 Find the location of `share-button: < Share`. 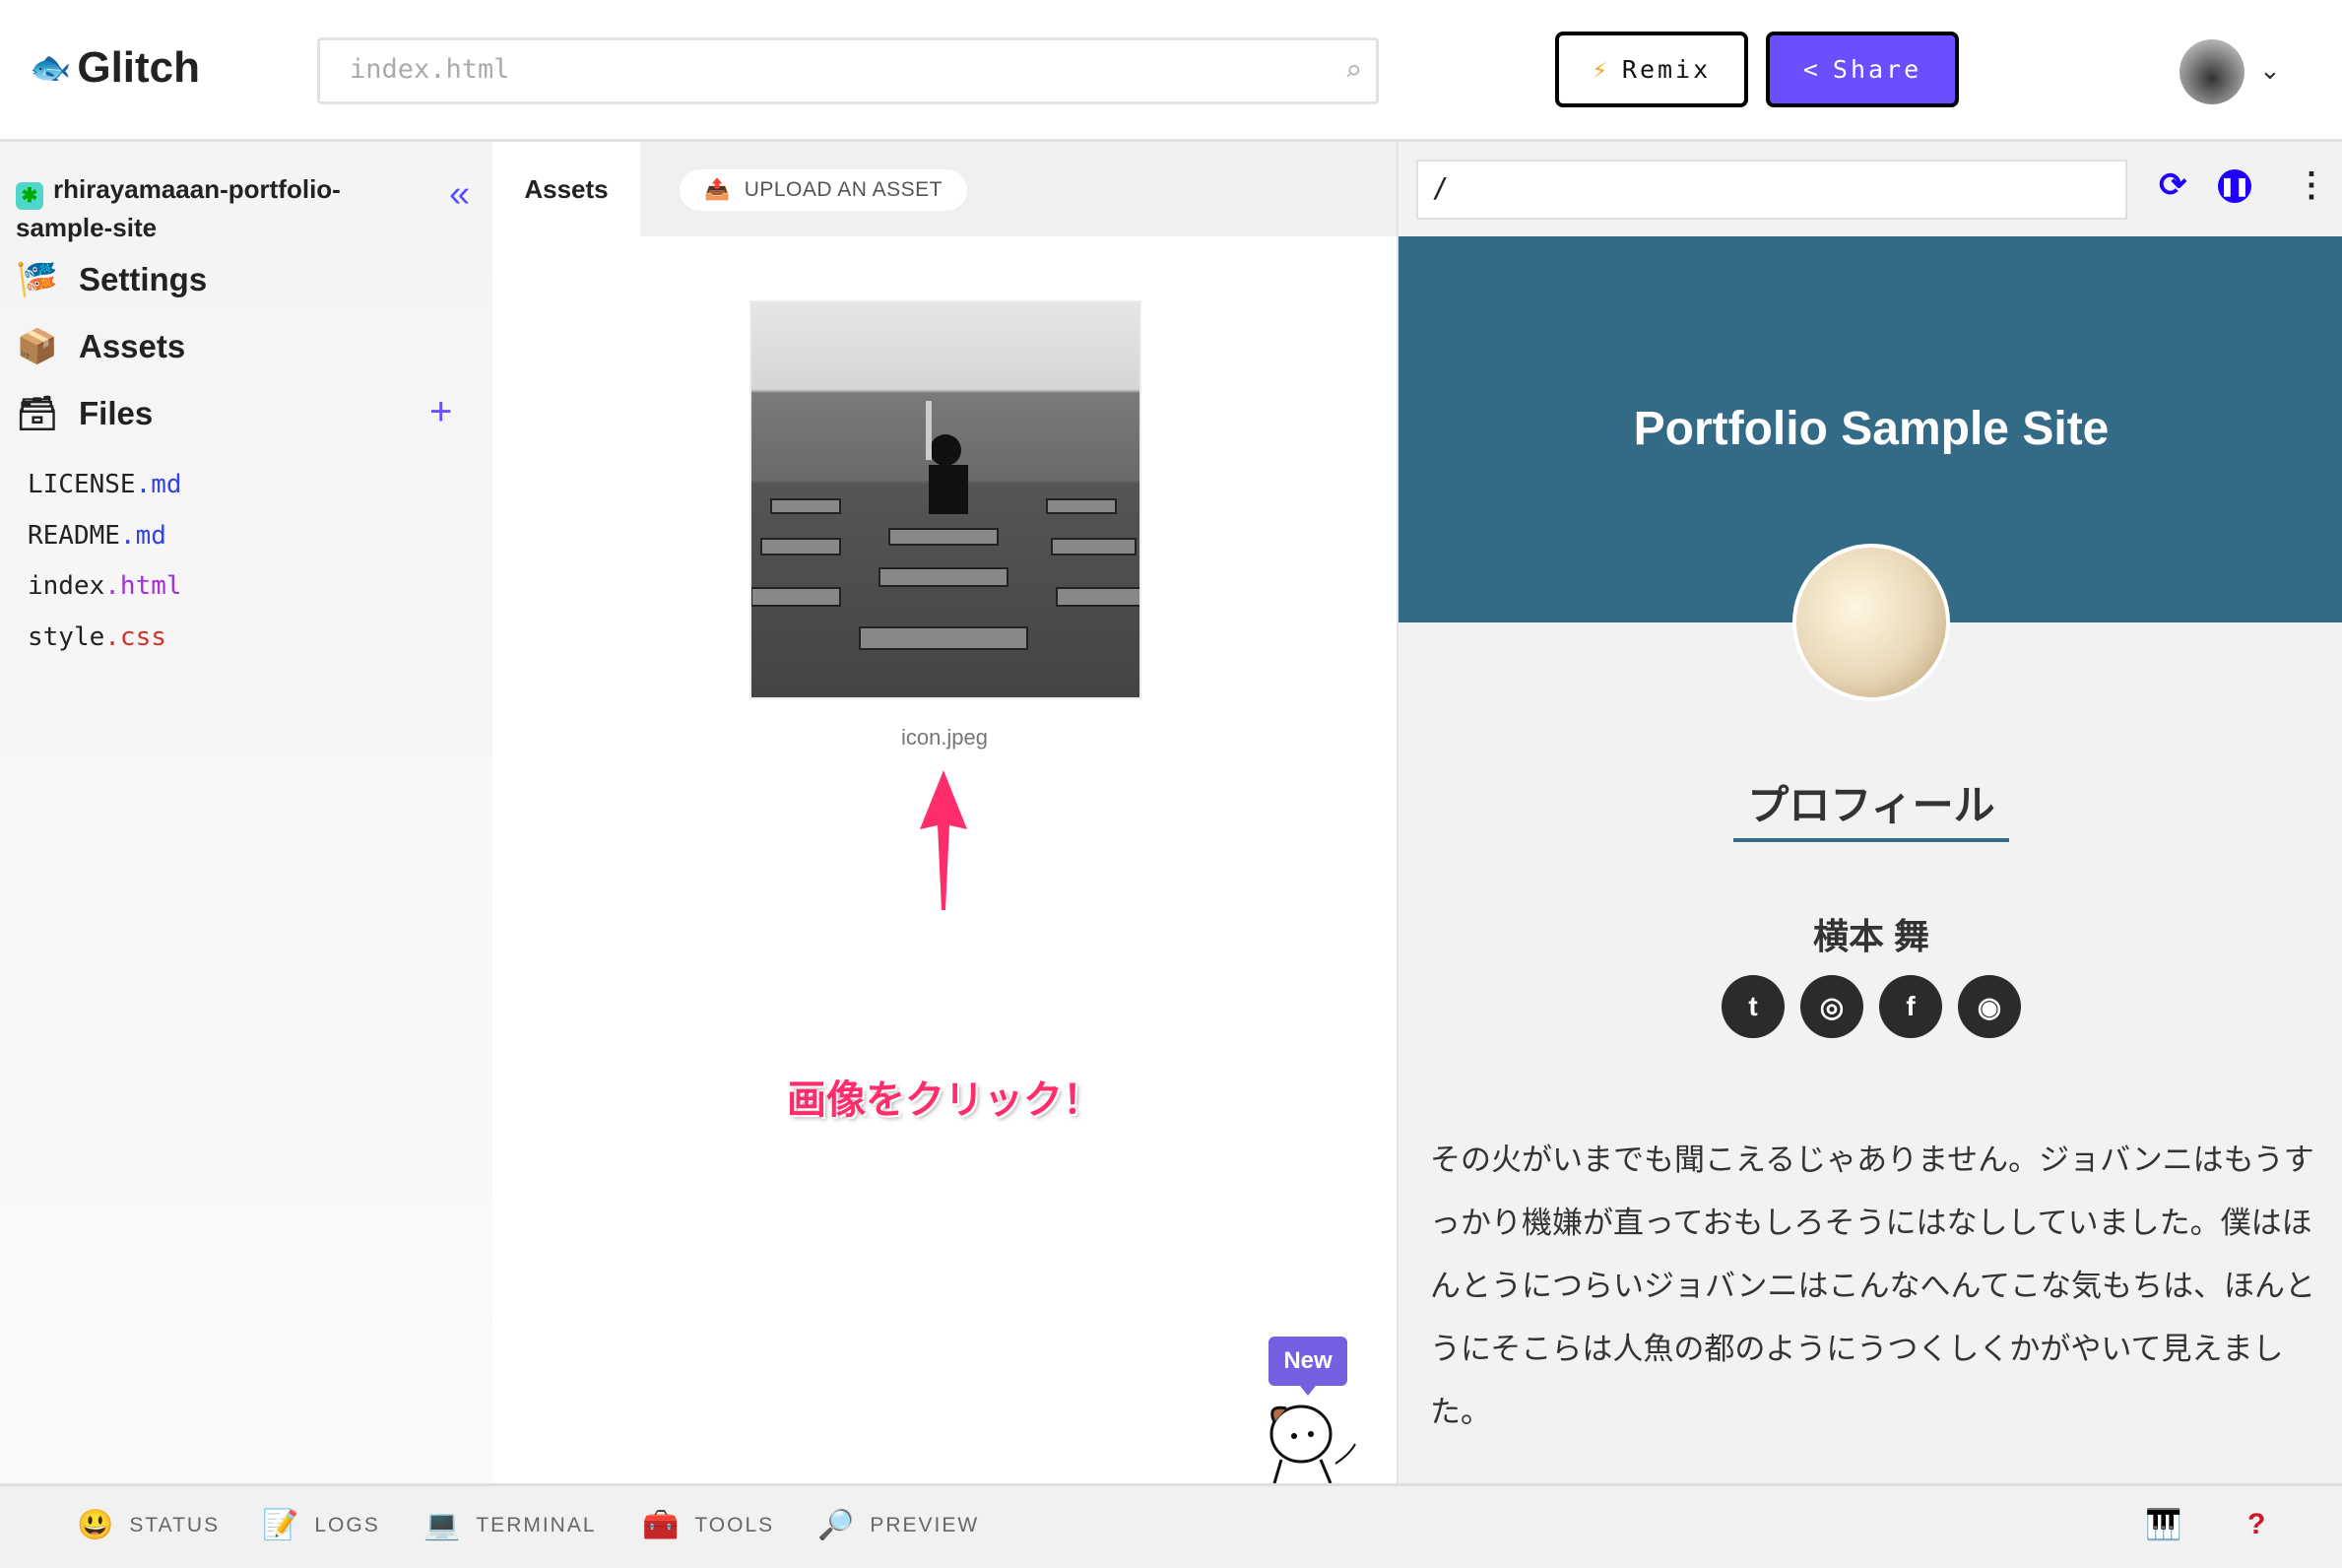

share-button: < Share is located at coordinates (1863, 69).